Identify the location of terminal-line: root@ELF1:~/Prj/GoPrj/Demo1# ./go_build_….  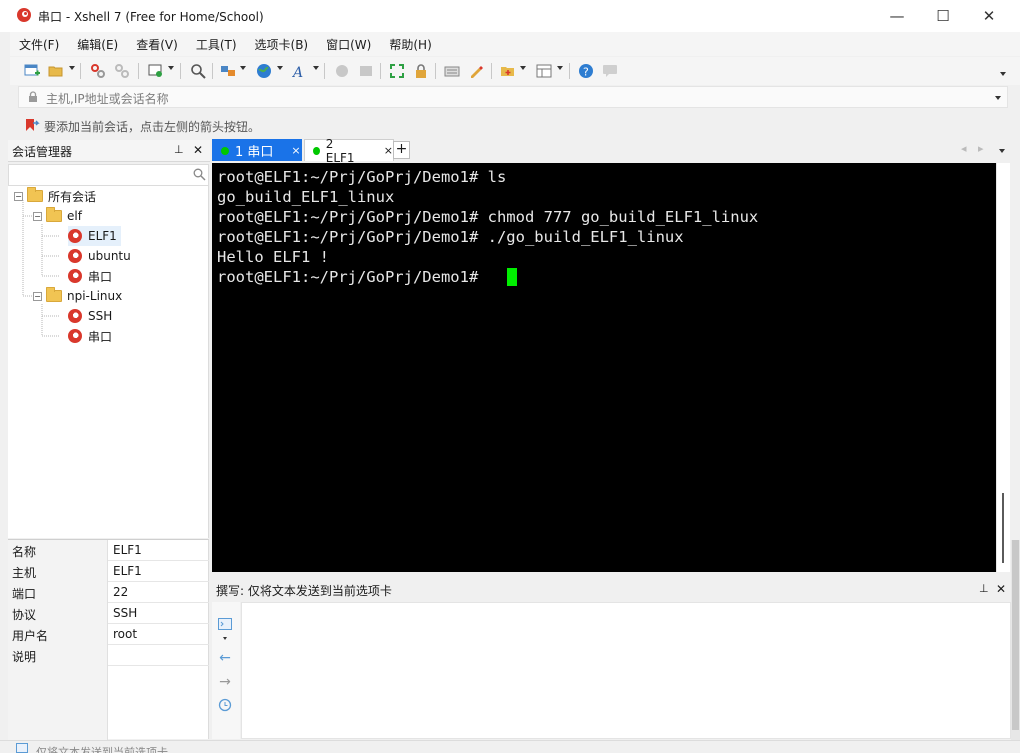
(450, 237).